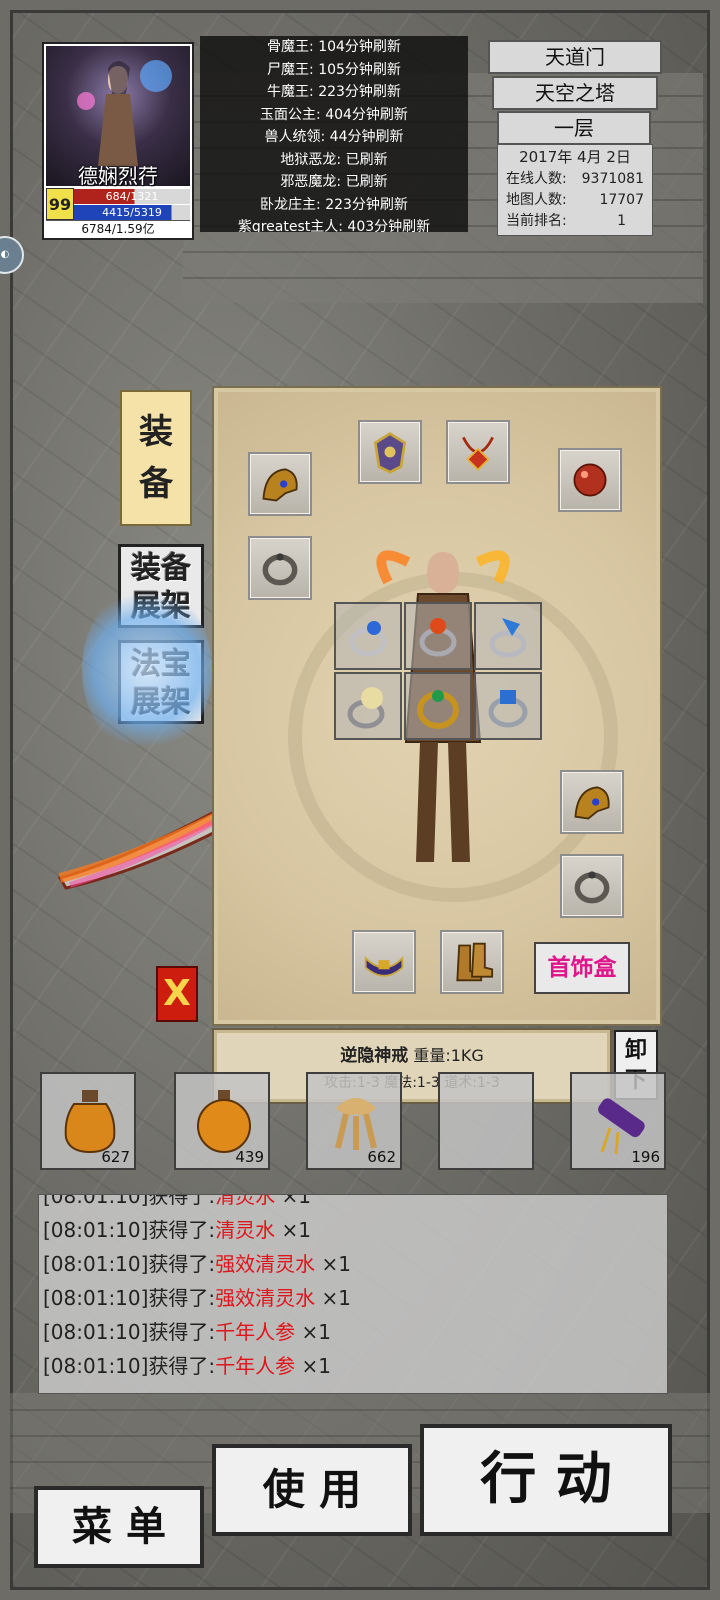  I want to click on ginseng-icon, so click(356, 1124).